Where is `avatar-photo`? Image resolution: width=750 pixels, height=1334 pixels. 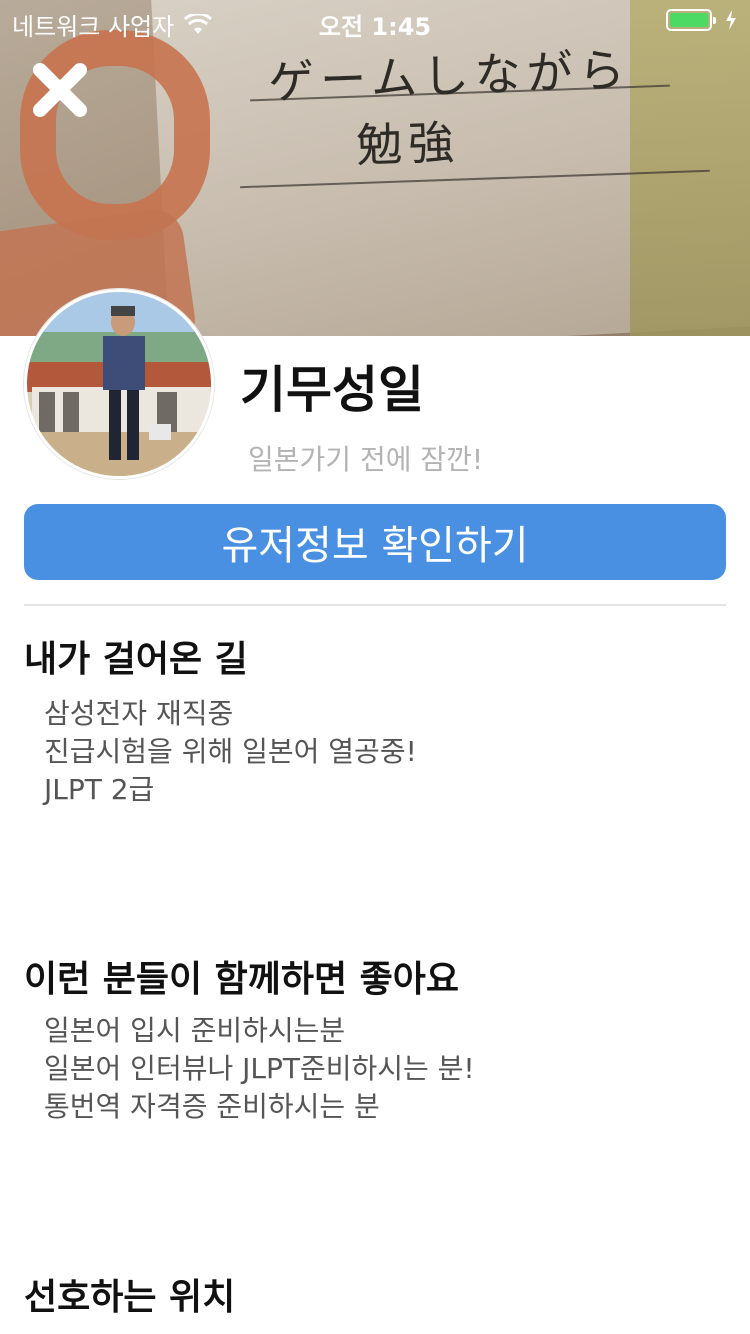
avatar-photo is located at coordinates (119, 384).